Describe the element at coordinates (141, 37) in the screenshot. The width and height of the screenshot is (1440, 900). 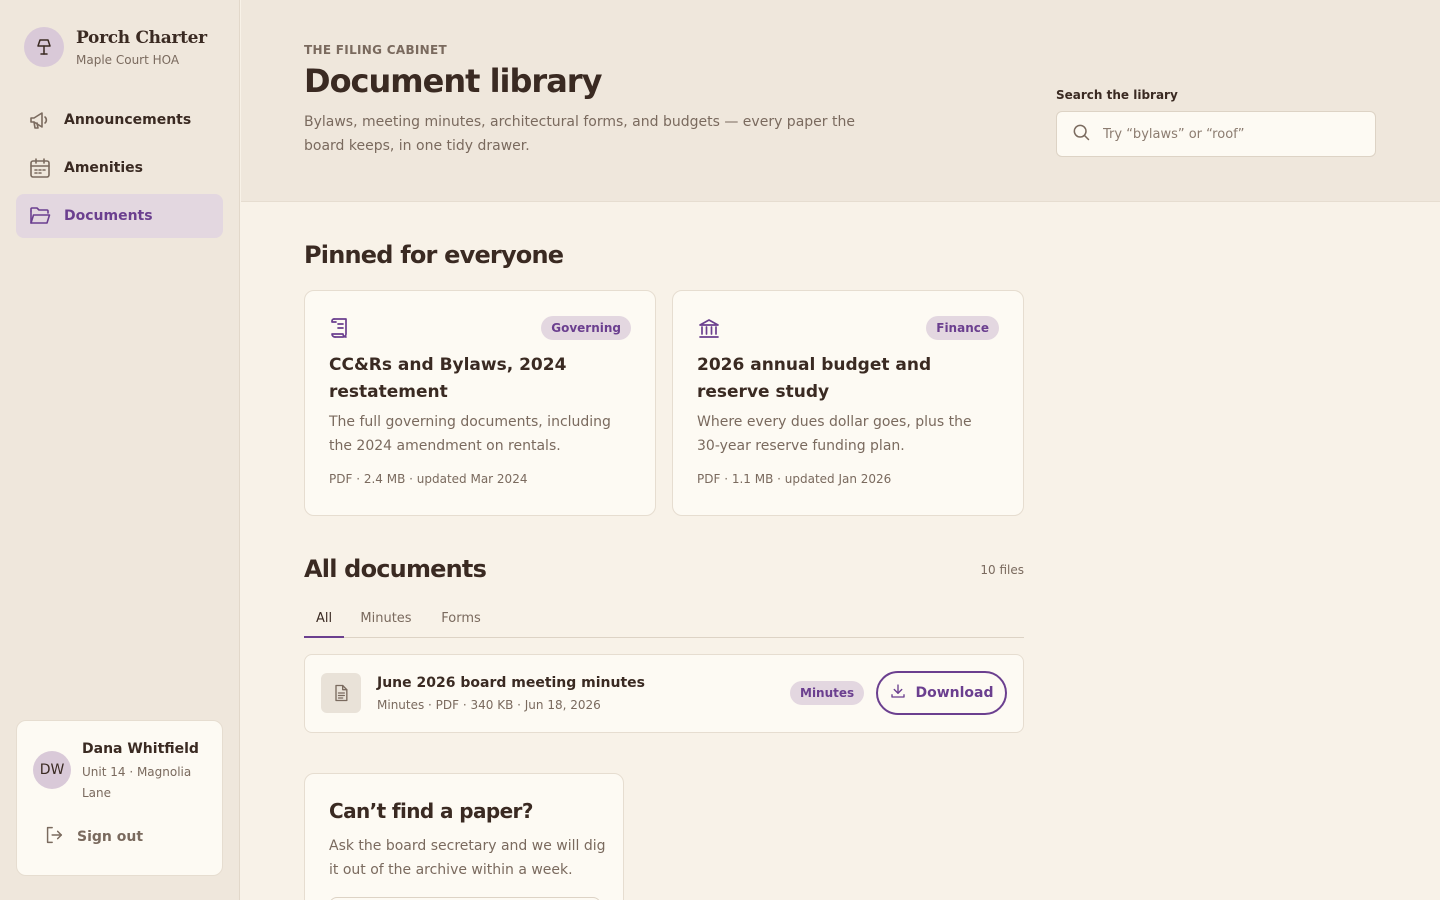
I see `brand-title: Porch Charter` at that location.